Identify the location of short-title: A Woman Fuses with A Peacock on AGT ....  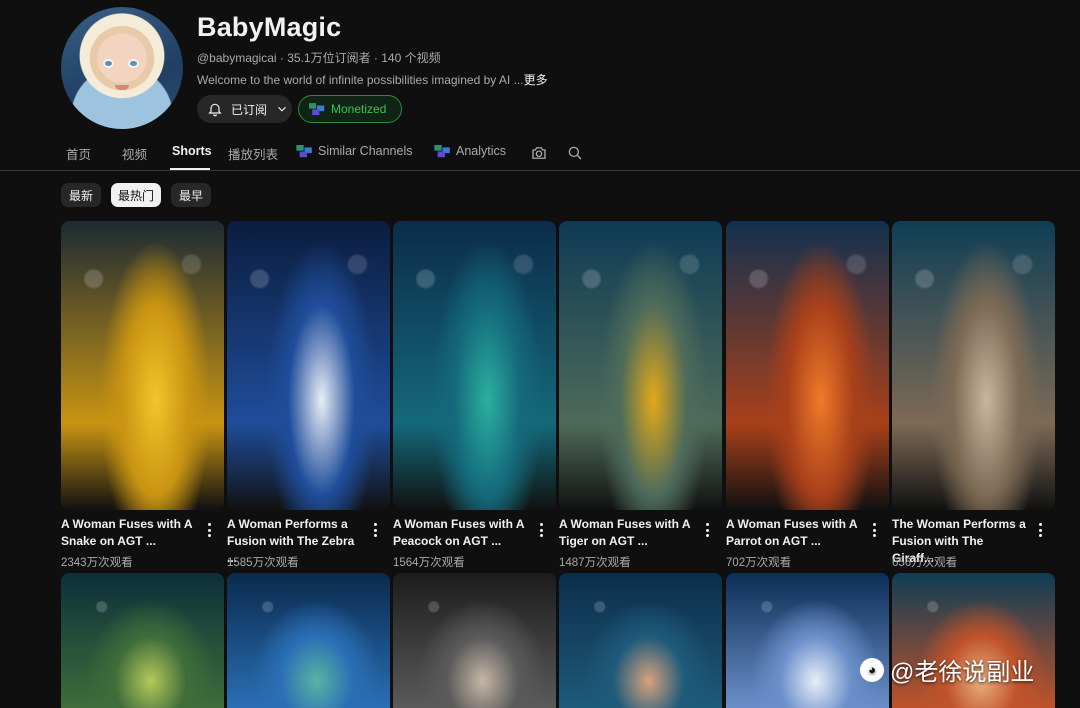
(460, 533).